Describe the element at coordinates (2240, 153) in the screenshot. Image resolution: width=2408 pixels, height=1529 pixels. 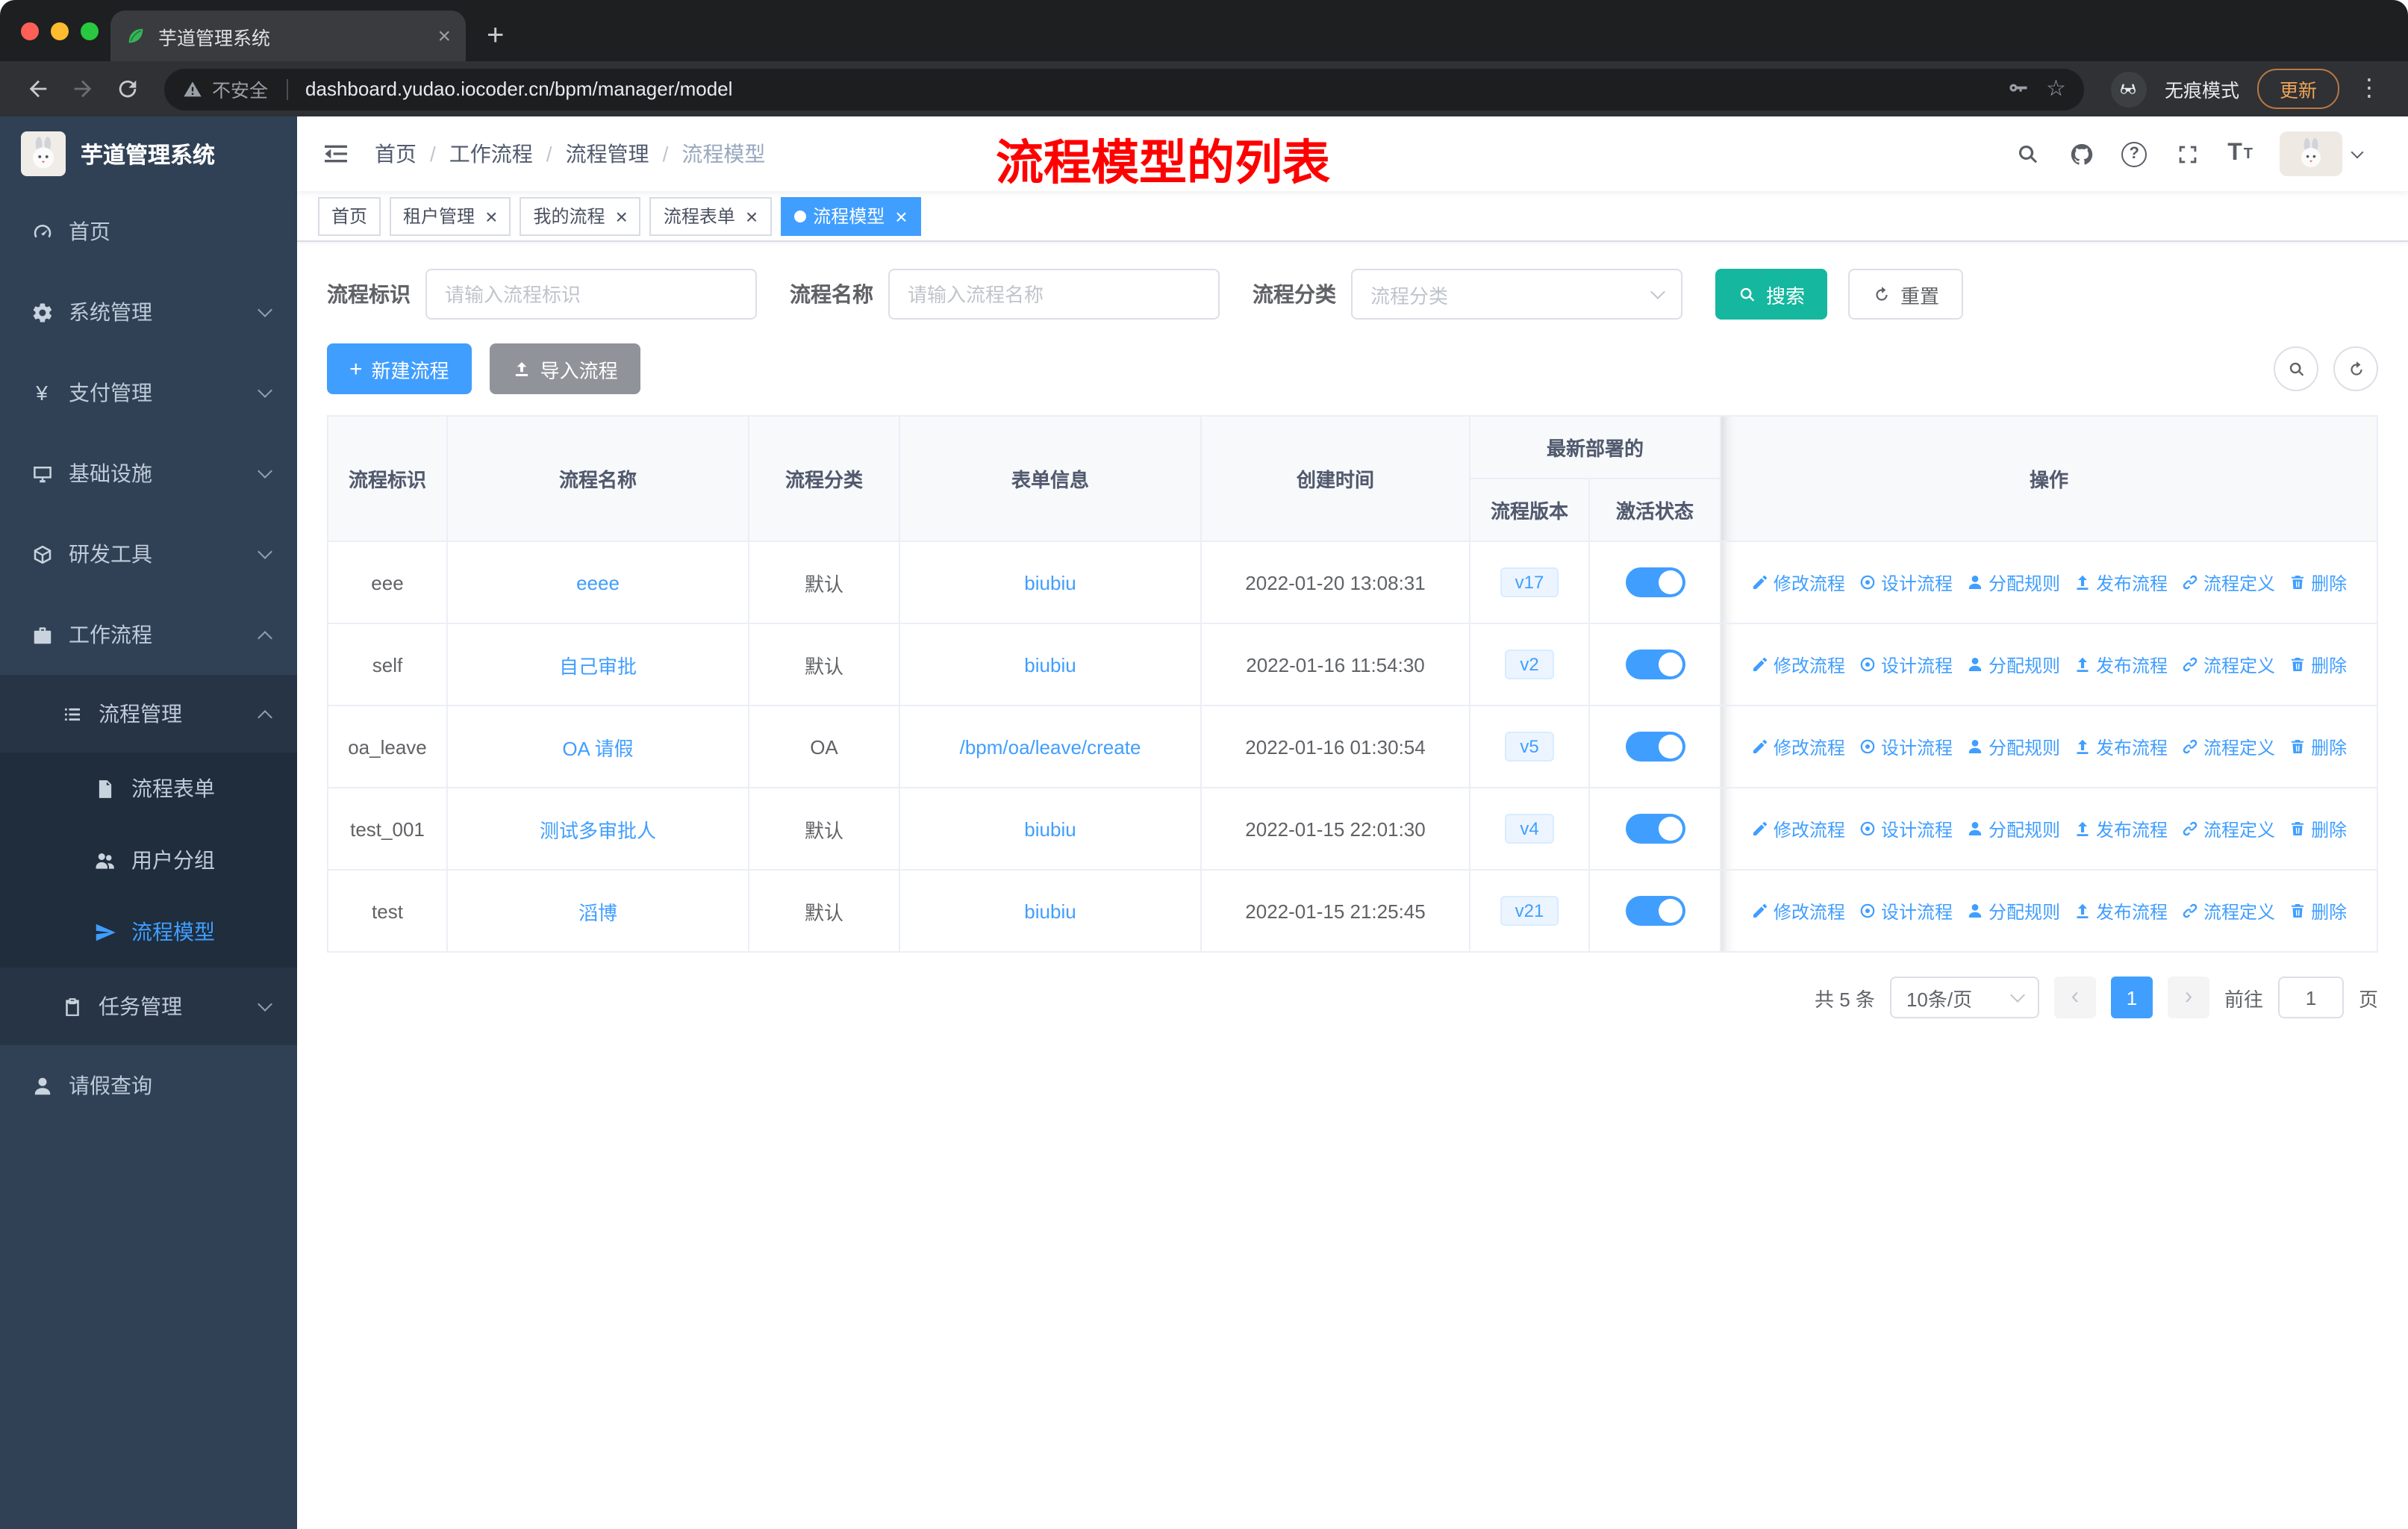
I see `font-size-icon` at that location.